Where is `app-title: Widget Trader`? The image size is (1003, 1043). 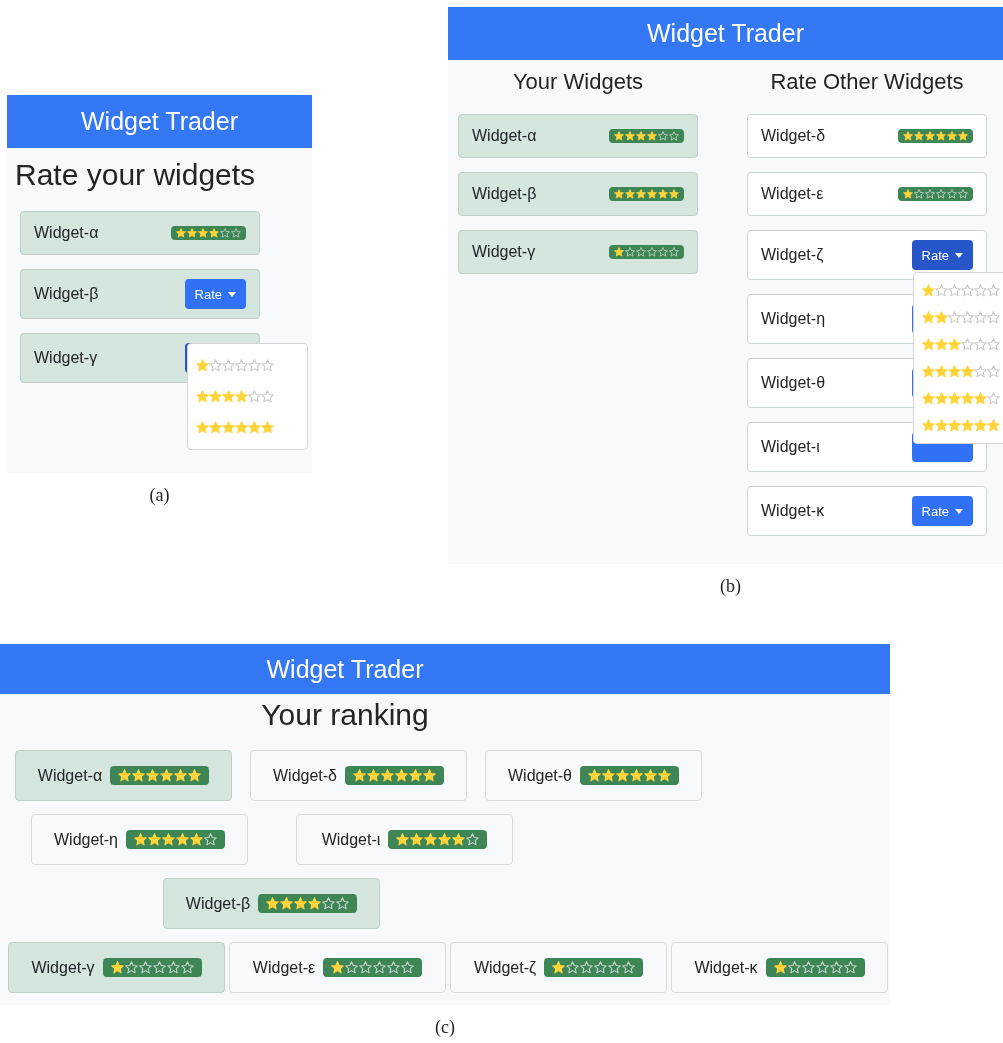
app-title: Widget Trader is located at coordinates (345, 669).